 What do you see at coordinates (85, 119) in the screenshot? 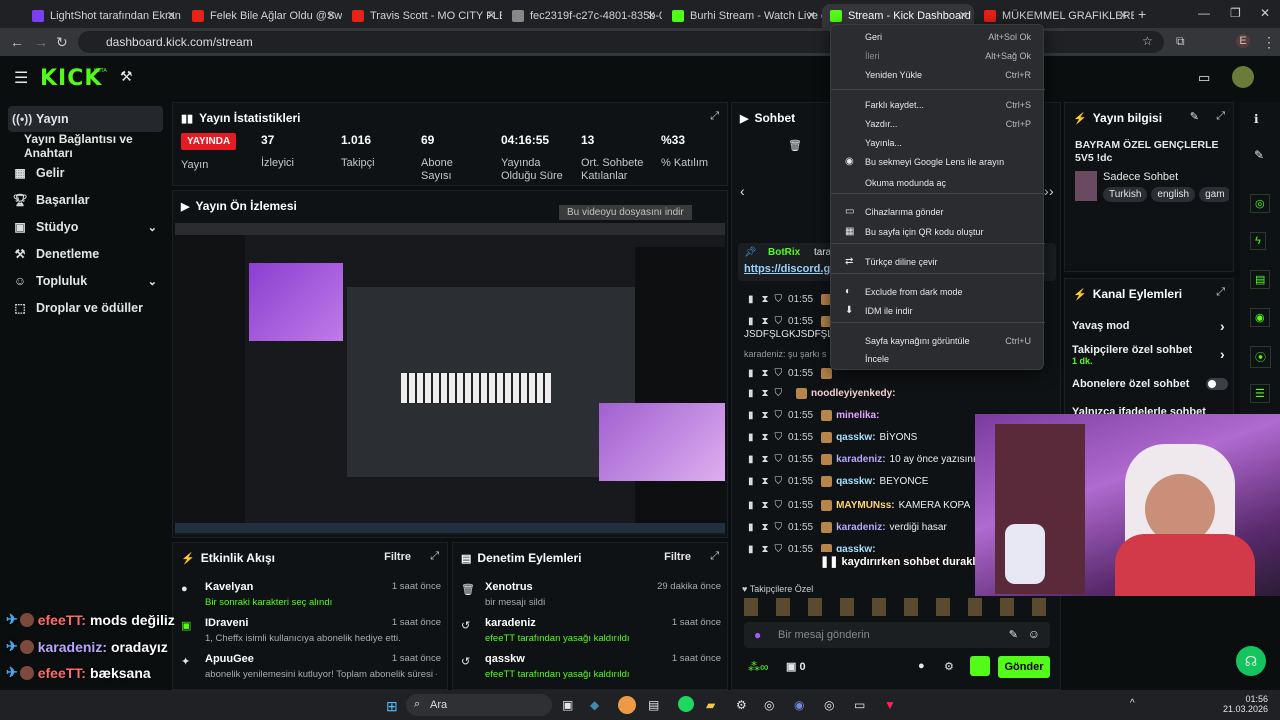
I see `sidebar-item-yayin: ((•)) Yayın` at bounding box center [85, 119].